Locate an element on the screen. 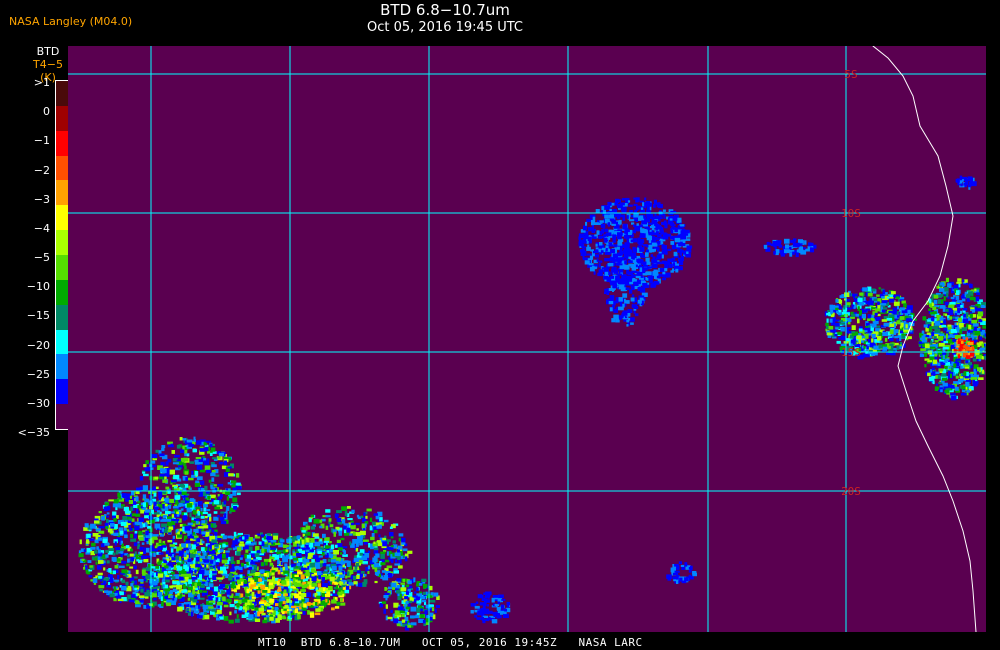 The height and width of the screenshot is (650, 1000). legend-tick-label: 0 is located at coordinates (46, 112).